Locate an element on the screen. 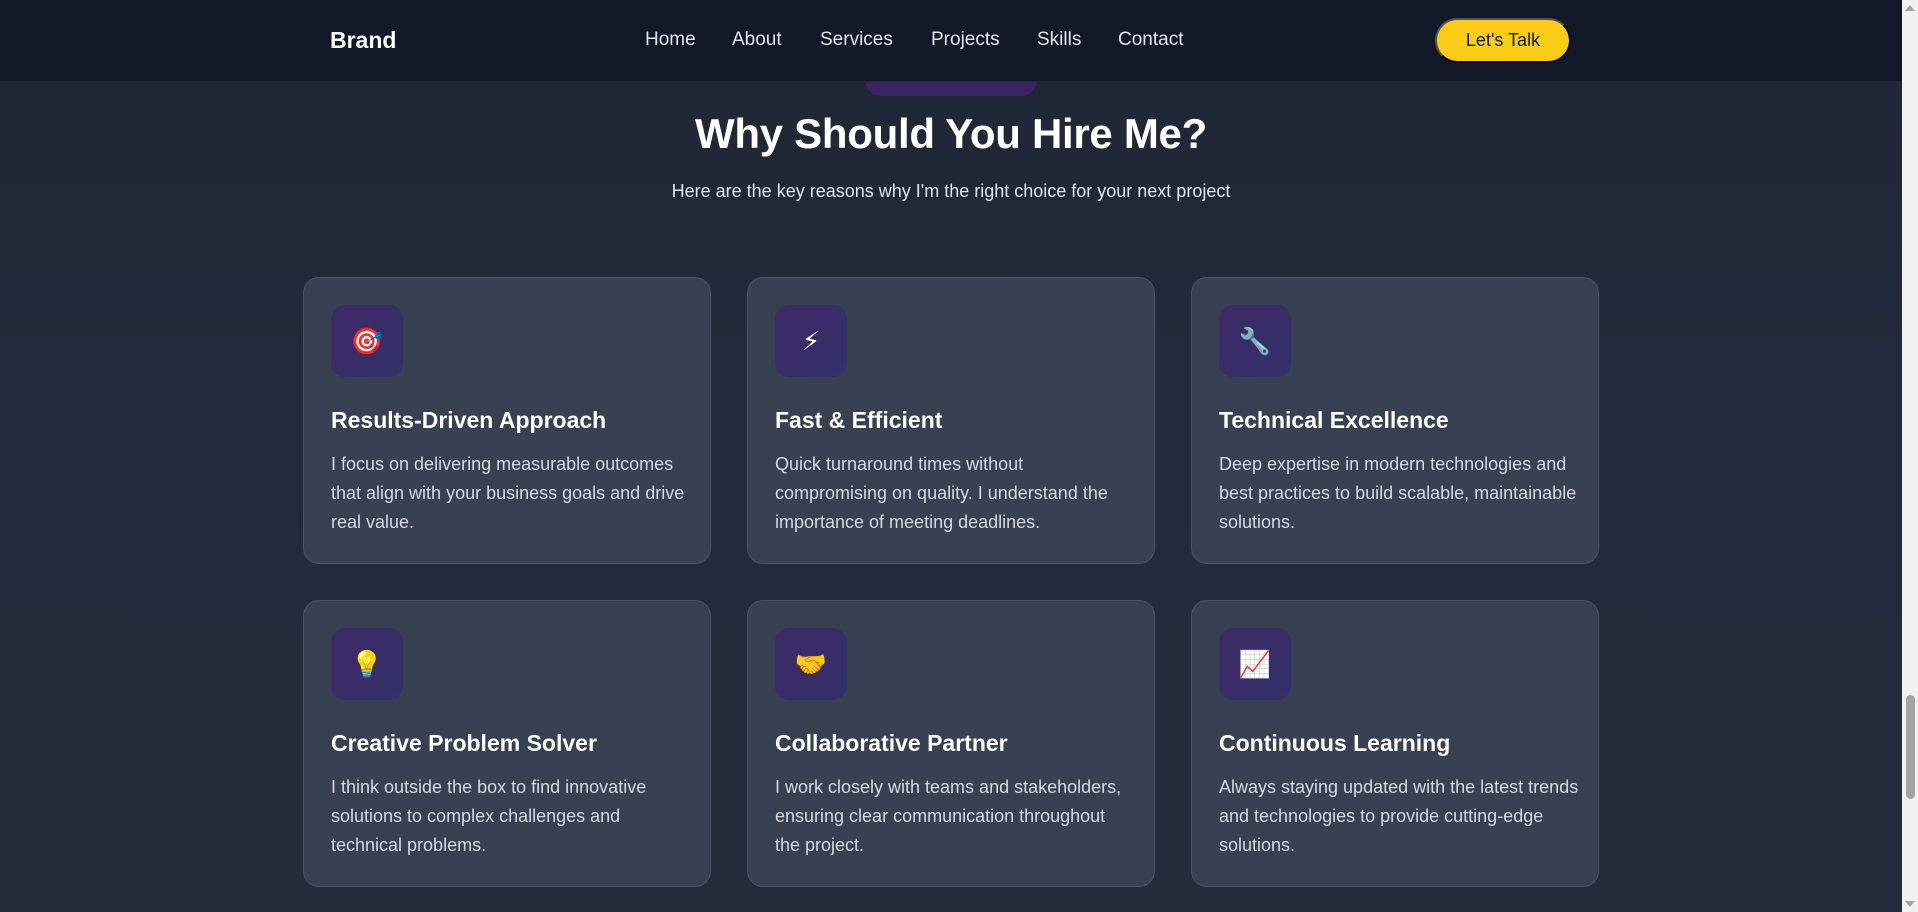  scroll-down-arrow-icon is located at coordinates (1910, 904).